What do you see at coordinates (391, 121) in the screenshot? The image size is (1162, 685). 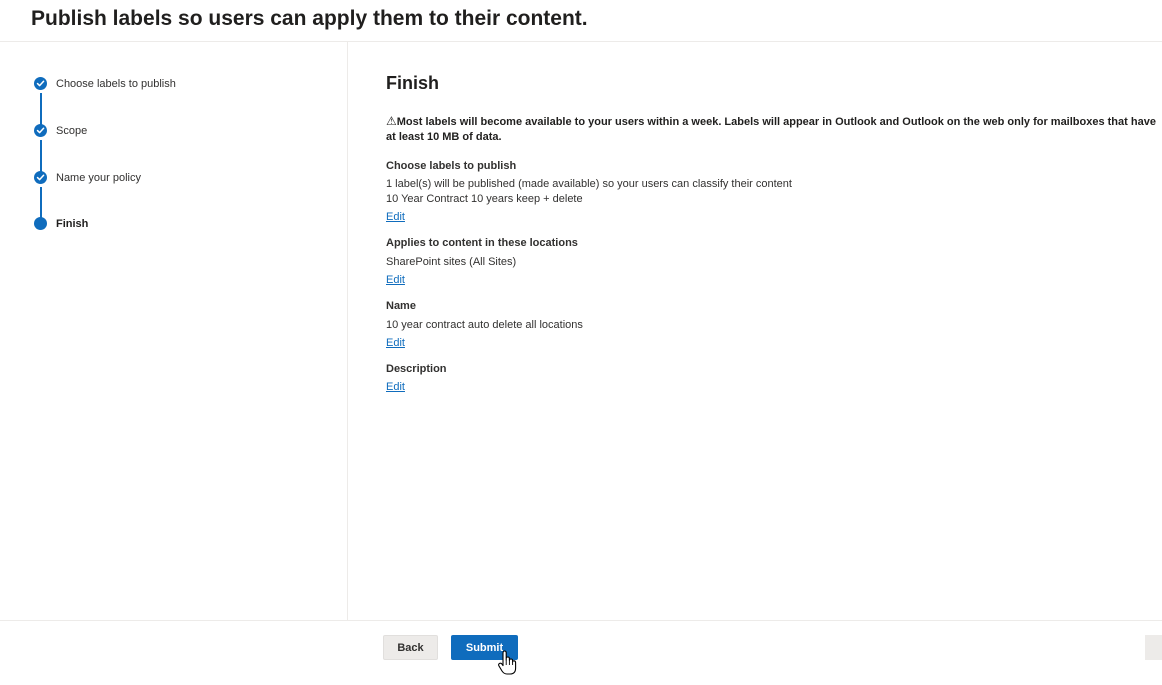 I see `warning-icon: ⚠` at bounding box center [391, 121].